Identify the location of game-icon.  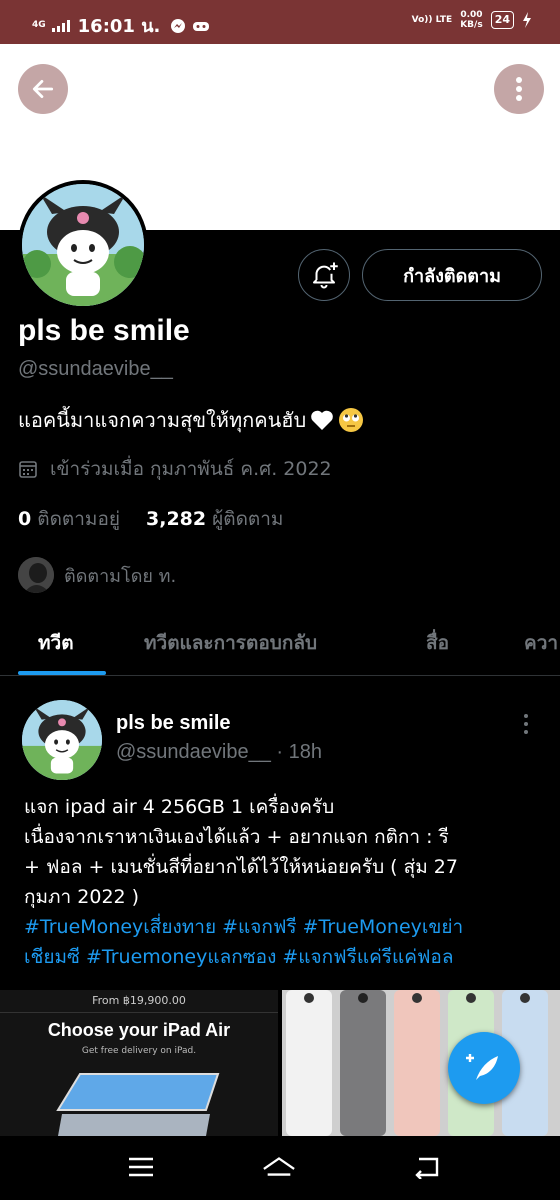
(201, 26).